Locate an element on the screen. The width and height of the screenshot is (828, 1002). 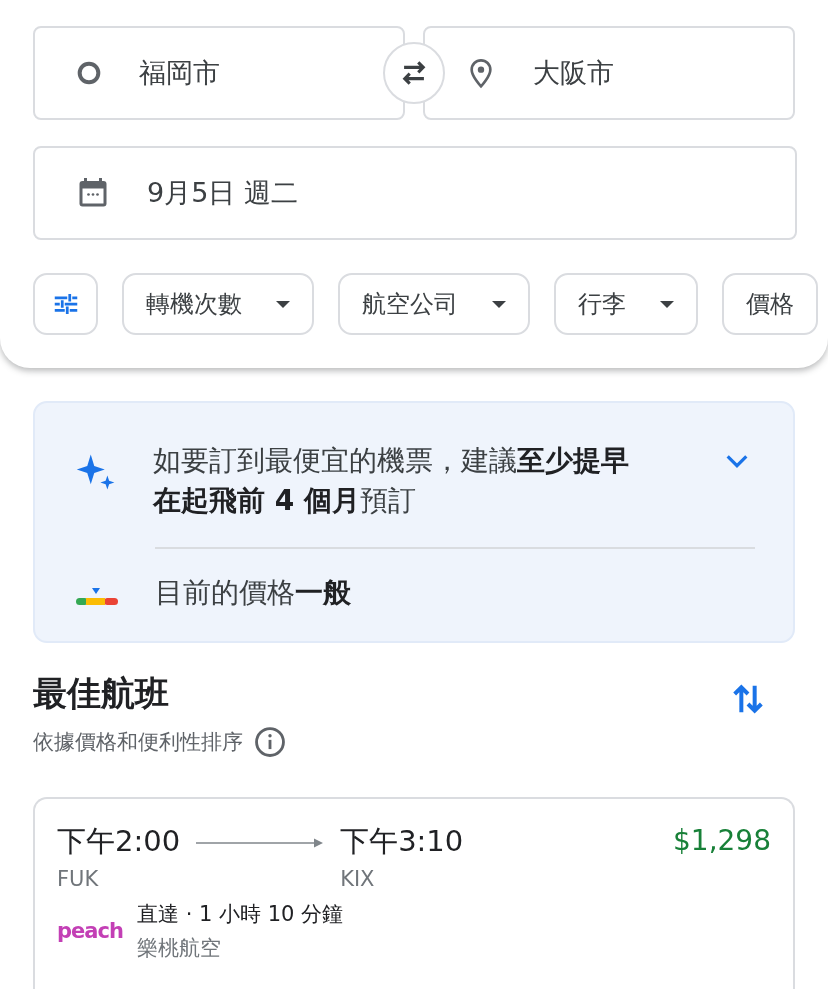
circle-icon is located at coordinates (89, 73).